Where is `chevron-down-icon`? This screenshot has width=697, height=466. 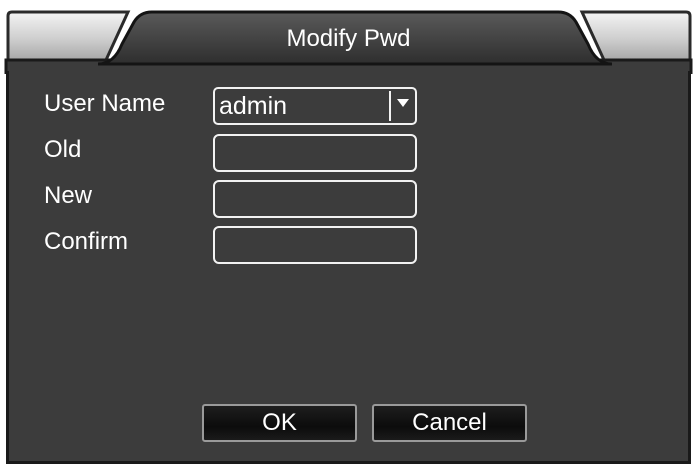 chevron-down-icon is located at coordinates (403, 103).